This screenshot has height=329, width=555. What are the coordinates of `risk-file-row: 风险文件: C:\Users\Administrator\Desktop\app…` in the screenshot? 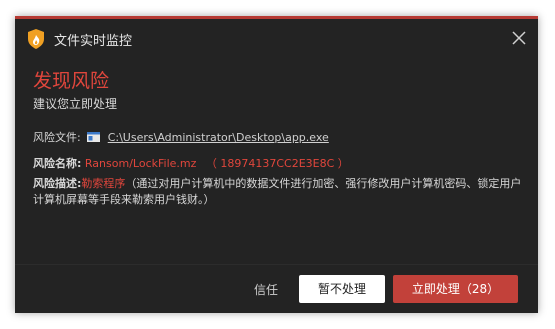 It's located at (181, 137).